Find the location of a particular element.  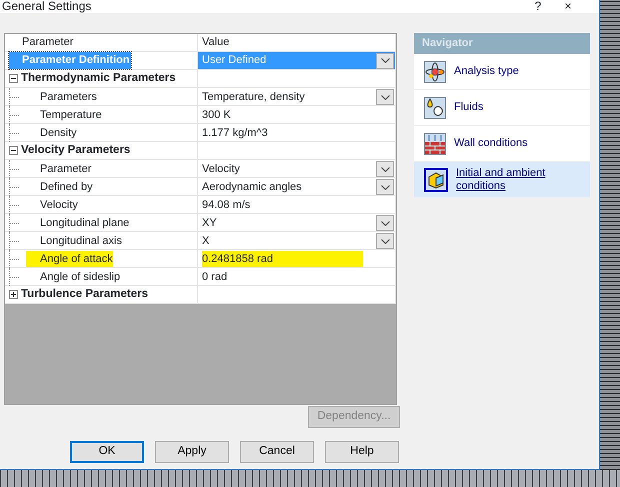

drop-icon is located at coordinates (435, 107).